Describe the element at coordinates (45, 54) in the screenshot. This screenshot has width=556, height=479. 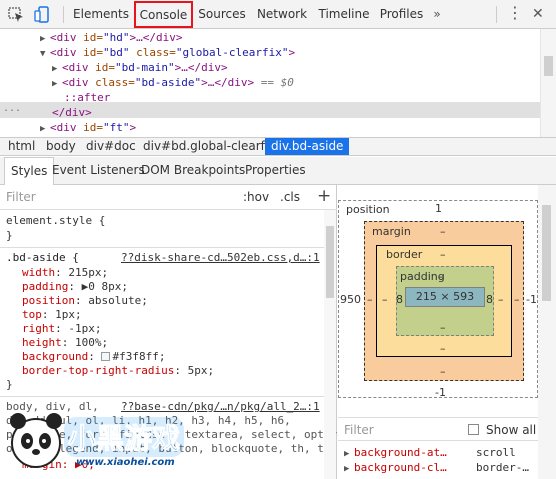
I see `collapse-arrow-icon: ▼` at that location.